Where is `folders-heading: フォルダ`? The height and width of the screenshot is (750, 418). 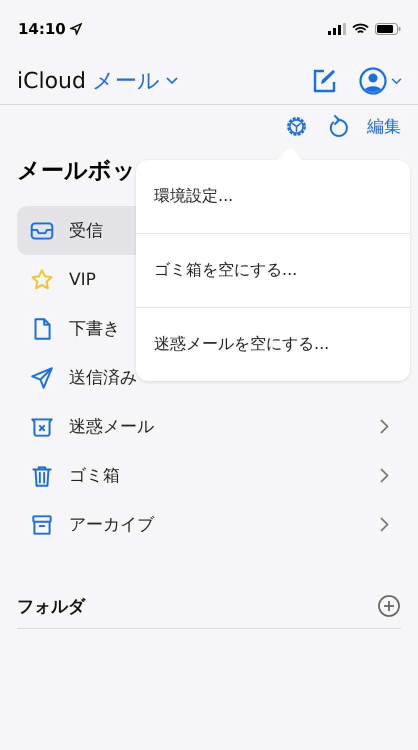 folders-heading: フォルダ is located at coordinates (51, 607).